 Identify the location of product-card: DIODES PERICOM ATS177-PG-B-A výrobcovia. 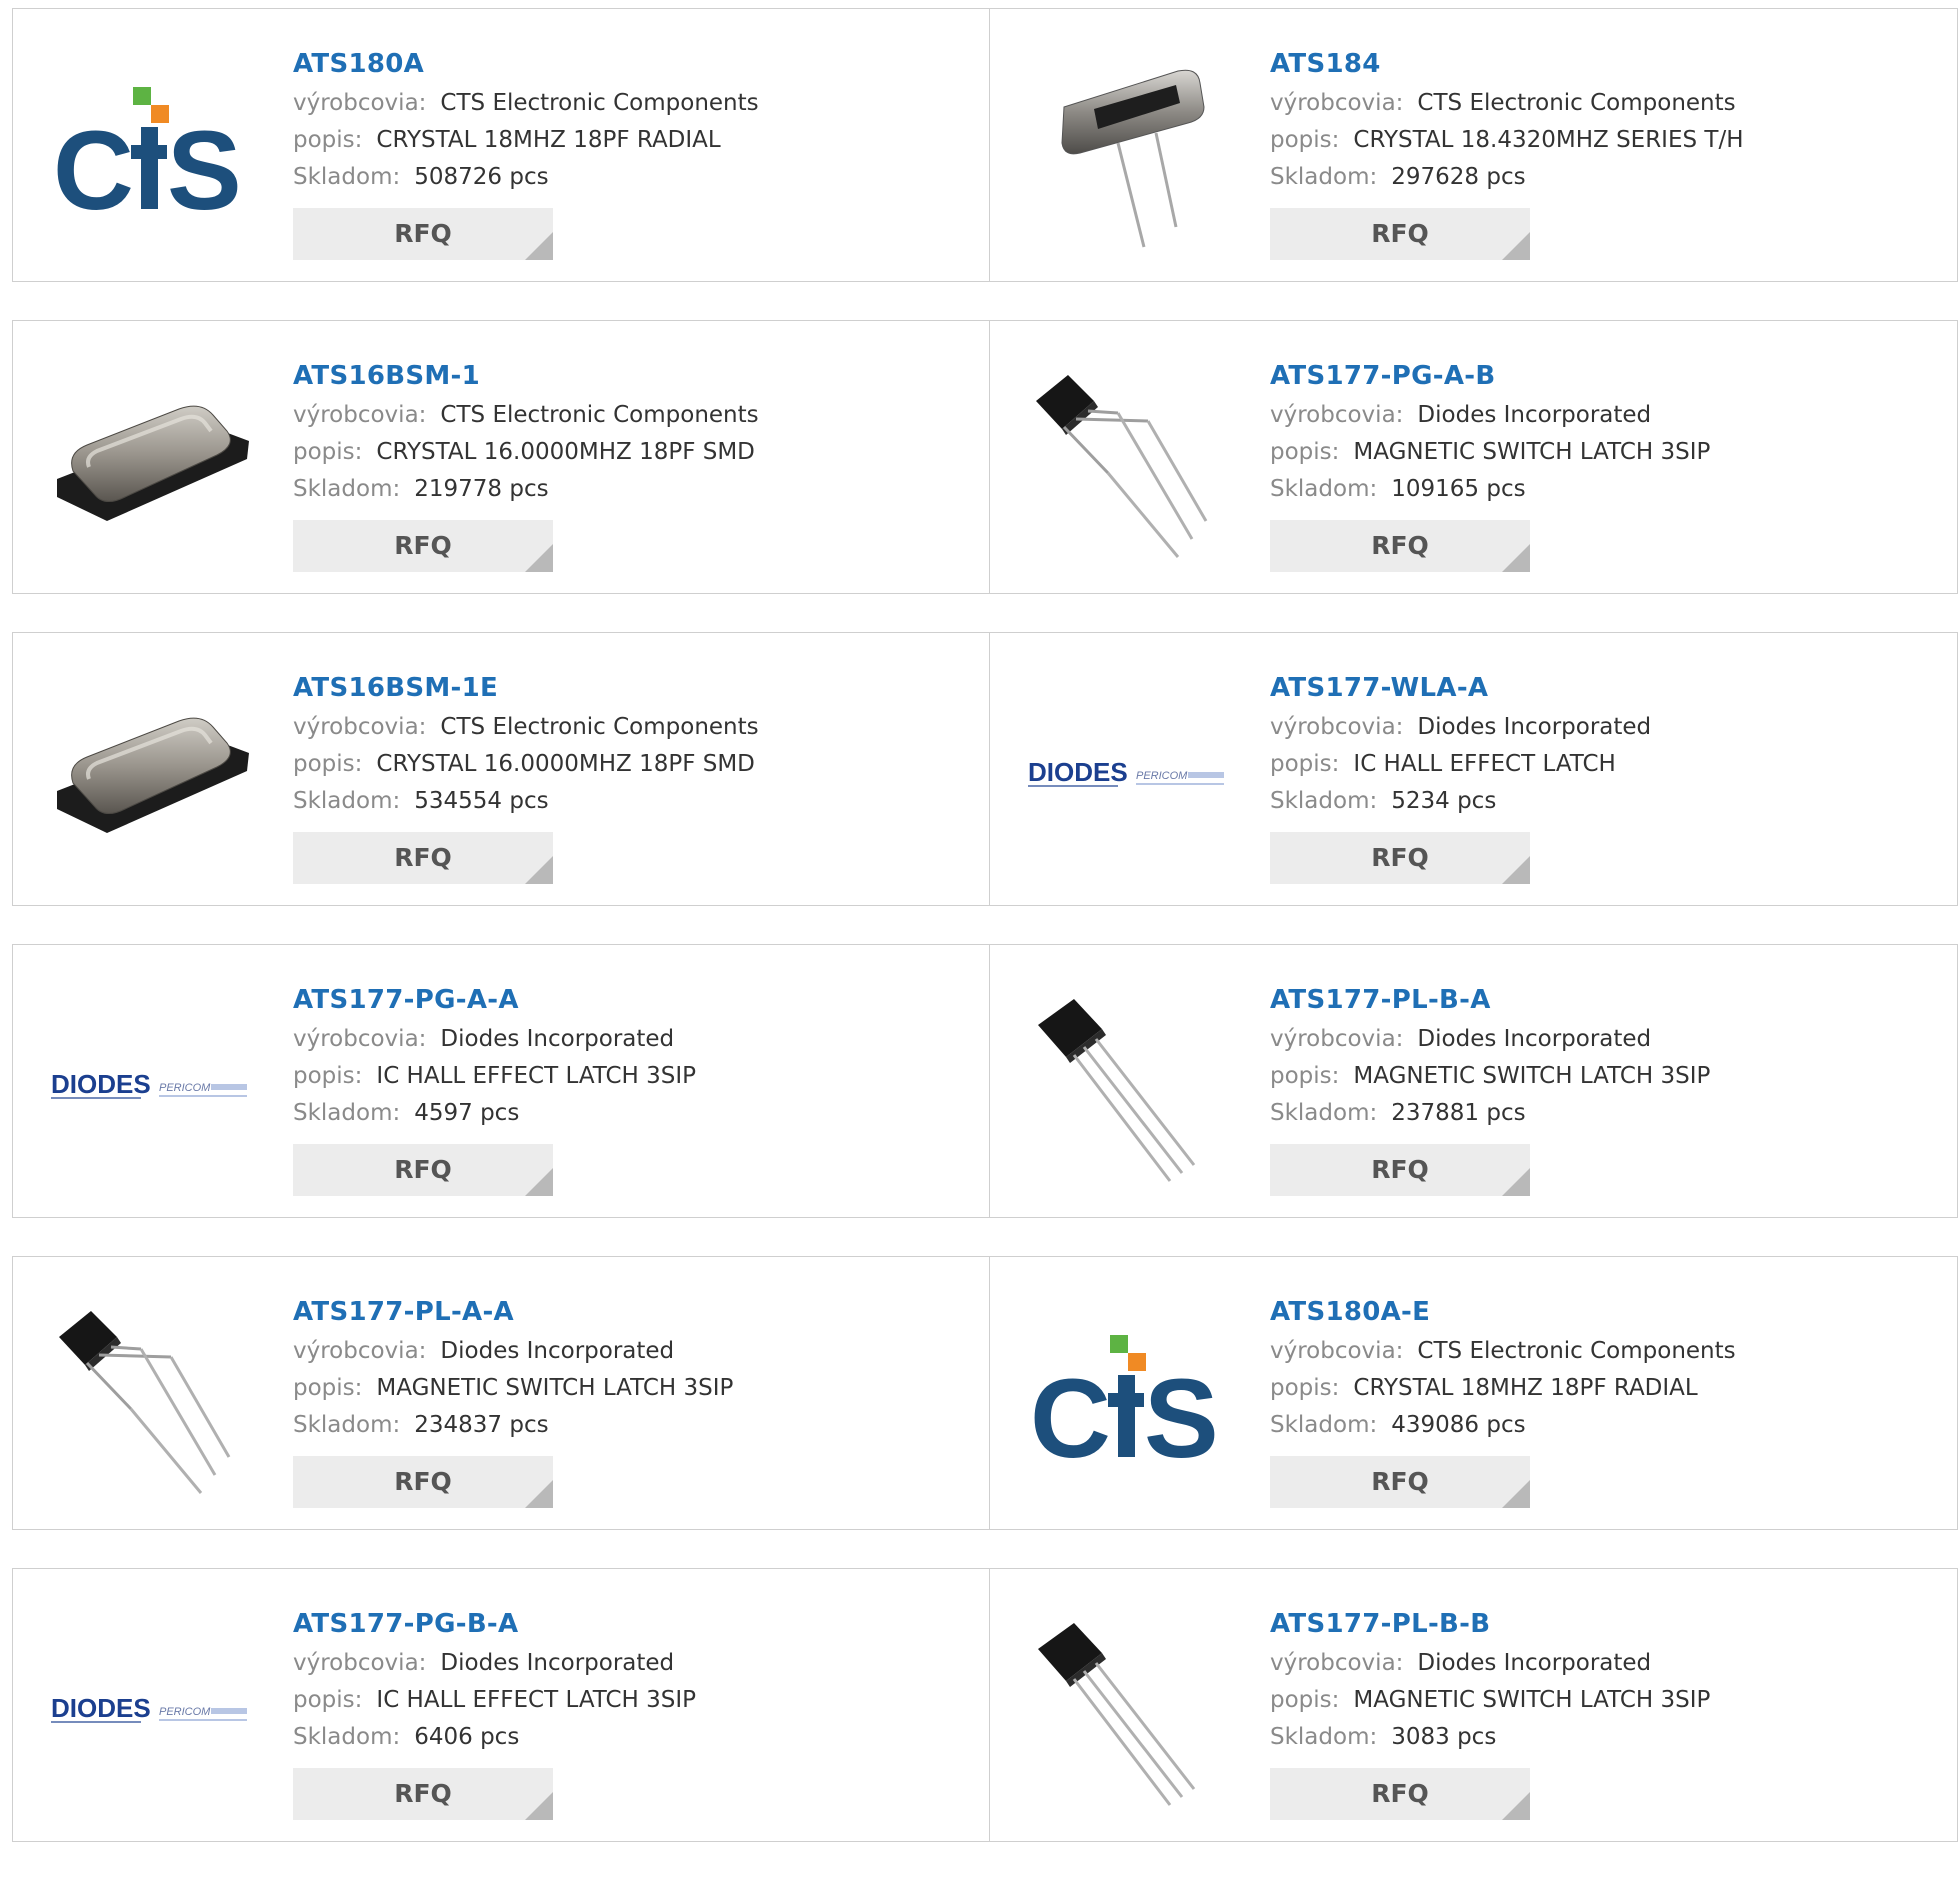
(501, 1705).